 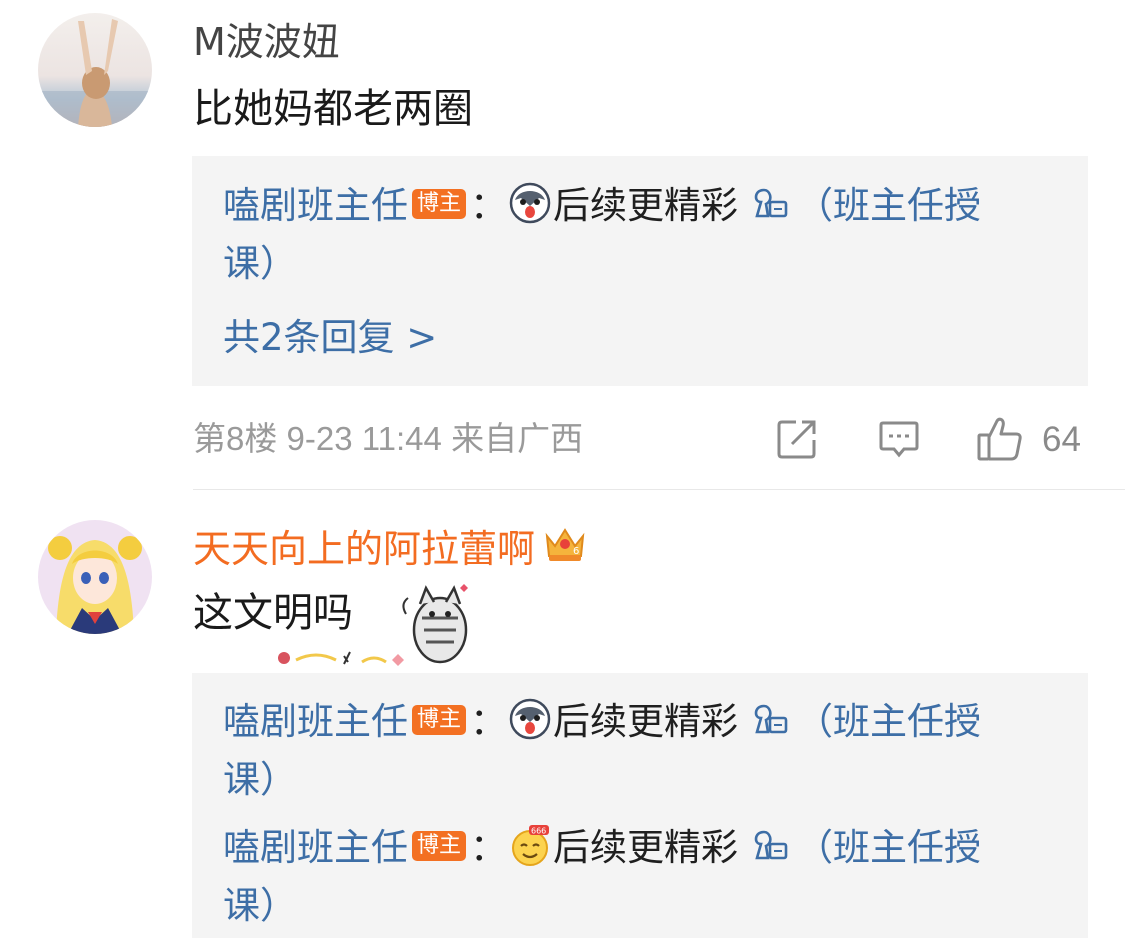 I want to click on reply-item: 嗑剧班主任 博主： 666 后续更精彩 （班主任授课）, so click(x=633, y=877).